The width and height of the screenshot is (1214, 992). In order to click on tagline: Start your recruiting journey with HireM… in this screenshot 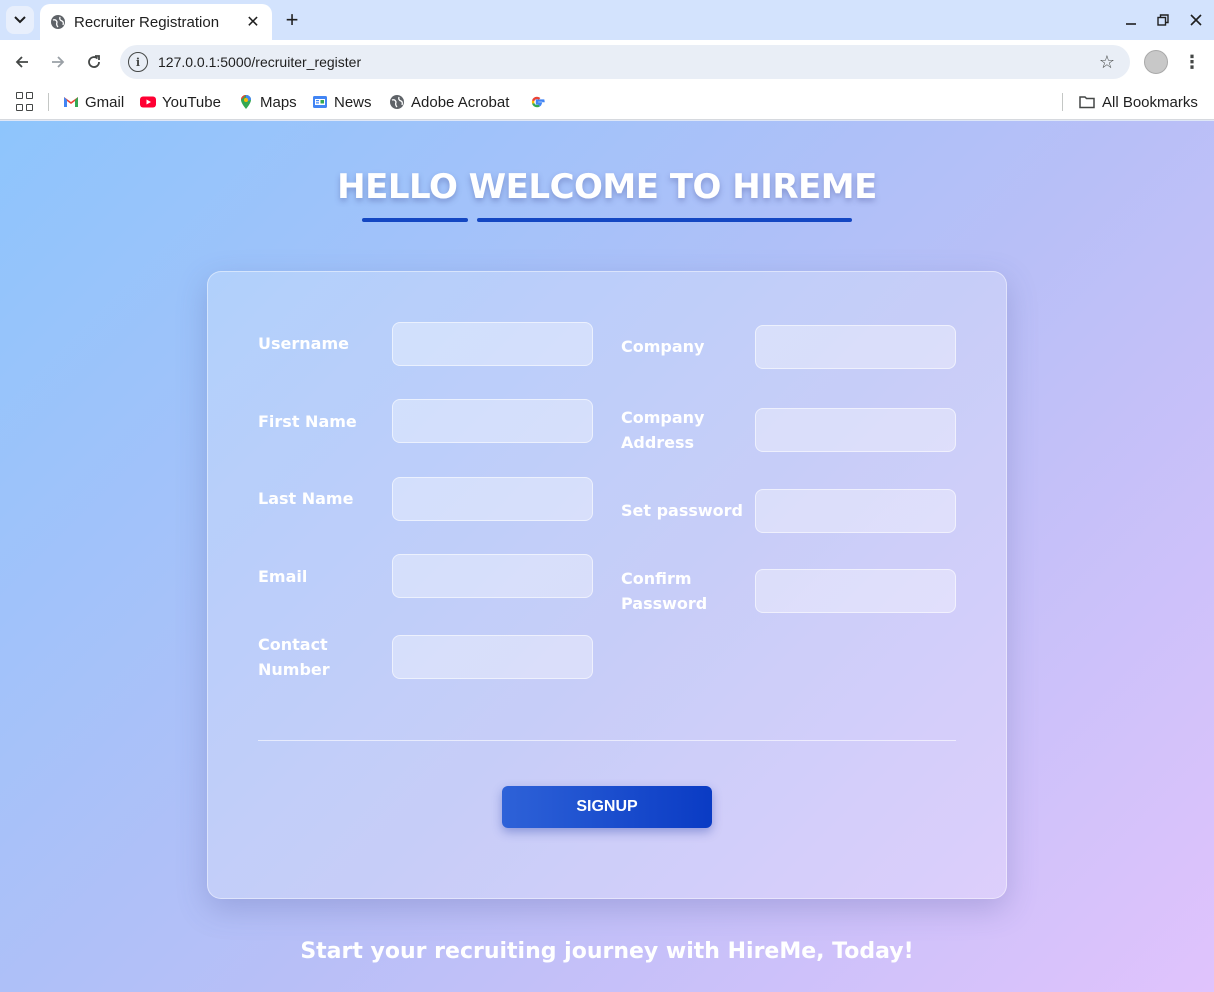, I will do `click(607, 951)`.